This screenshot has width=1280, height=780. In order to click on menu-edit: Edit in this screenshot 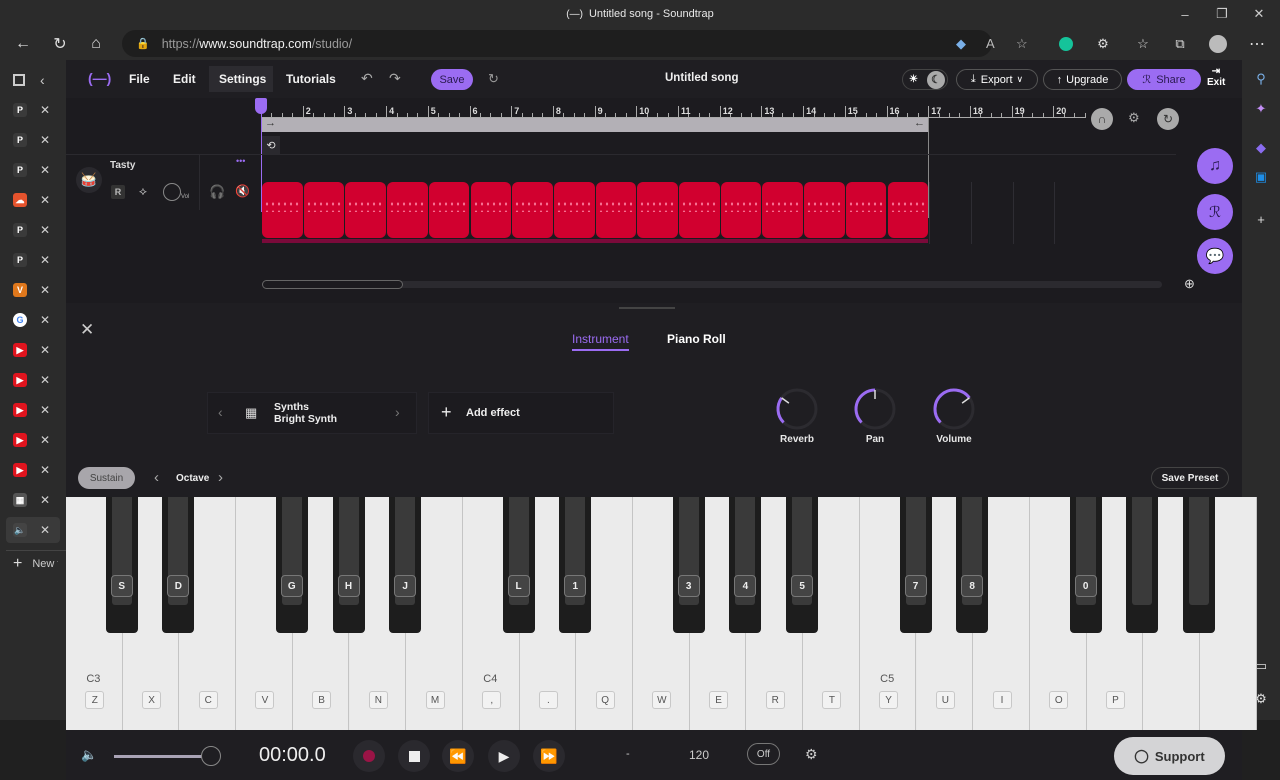, I will do `click(184, 79)`.